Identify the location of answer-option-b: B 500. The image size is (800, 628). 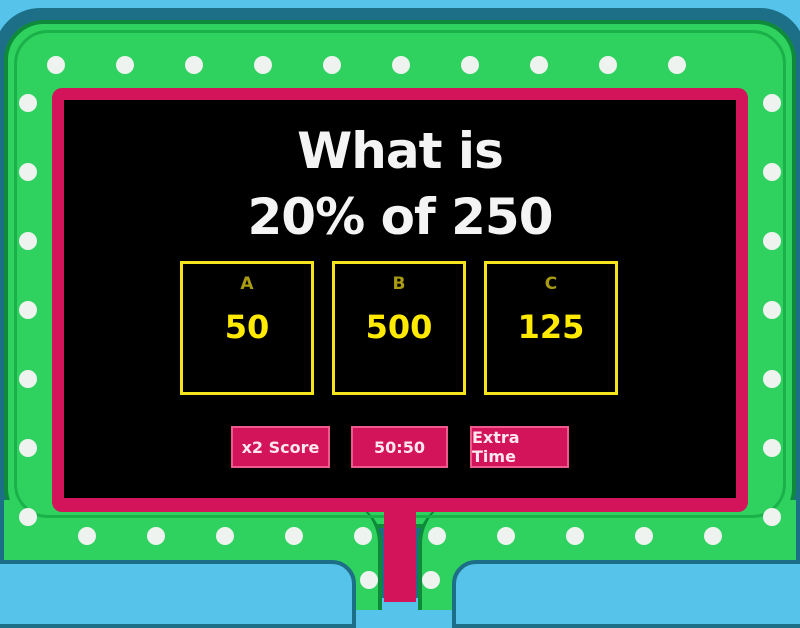
(399, 328).